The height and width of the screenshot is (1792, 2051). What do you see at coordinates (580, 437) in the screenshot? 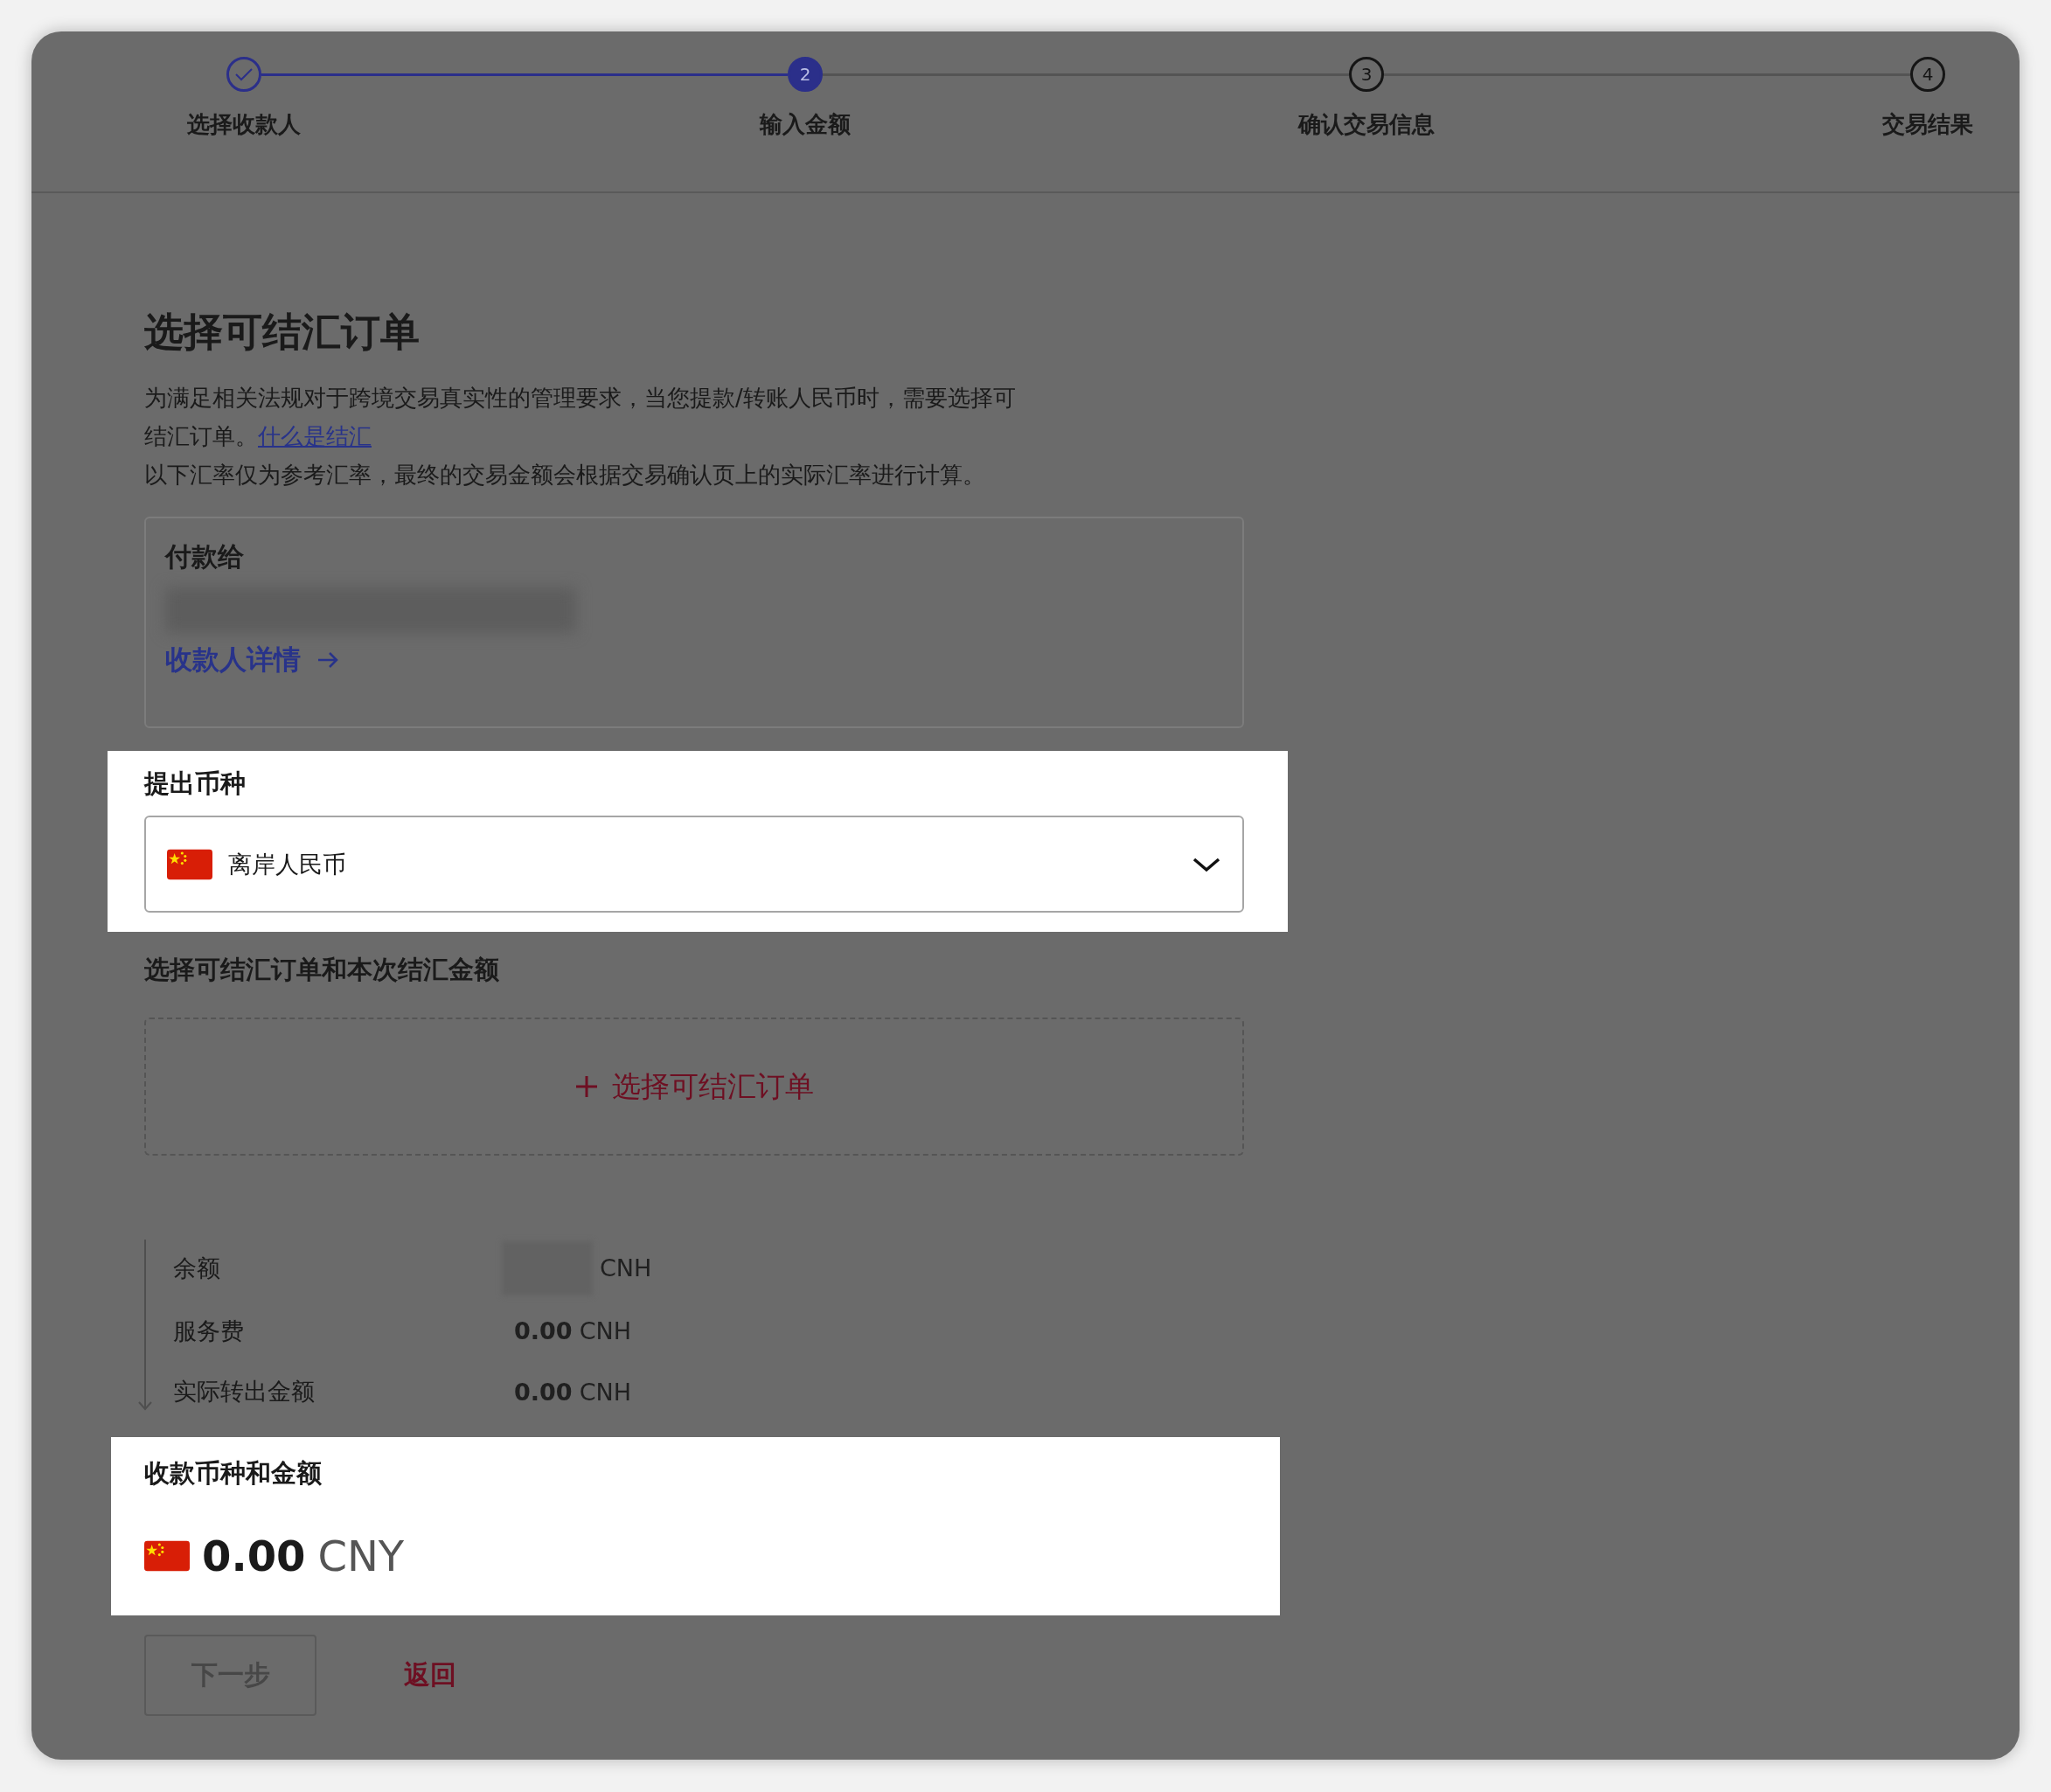
I see `description-text: 为满足相关法规对于跨境交易真实性的管理要求，当您提款/转账人民币时，需要选择可结汇订单。什么是结汇 以下汇率仅为参考汇率，最终的交易金额会根据交易确认页上的实际汇率进行计算。` at bounding box center [580, 437].